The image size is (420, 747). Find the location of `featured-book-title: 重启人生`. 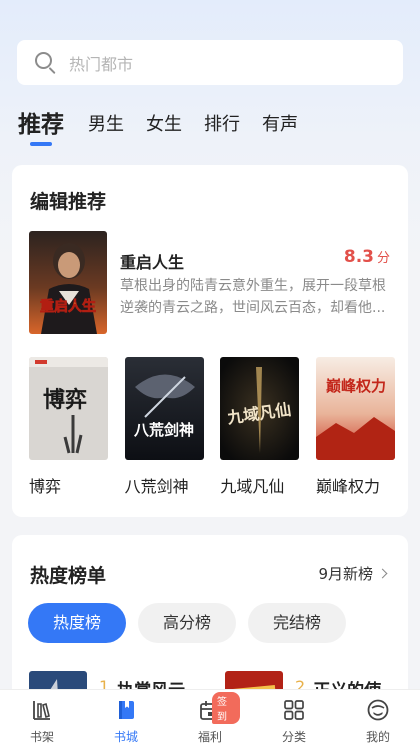

featured-book-title: 重启人生 is located at coordinates (152, 261).